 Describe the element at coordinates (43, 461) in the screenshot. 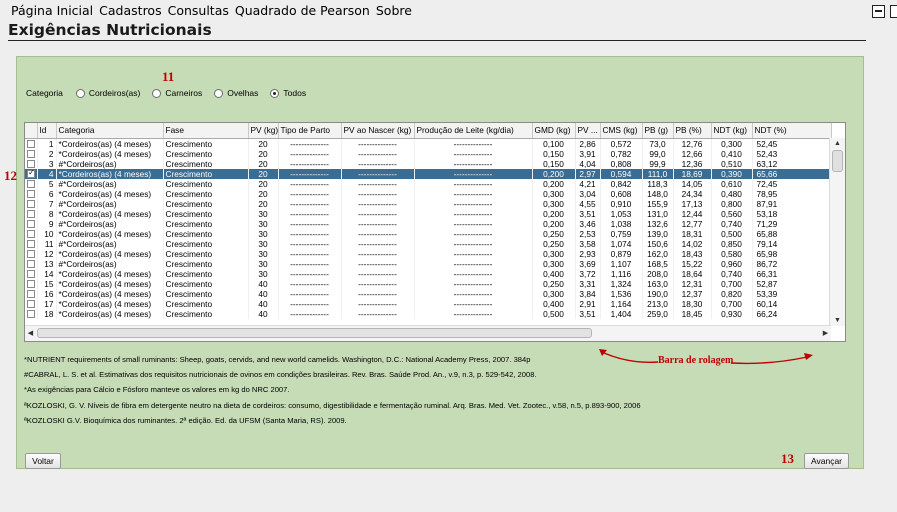

I see `back-button: Voltar` at that location.